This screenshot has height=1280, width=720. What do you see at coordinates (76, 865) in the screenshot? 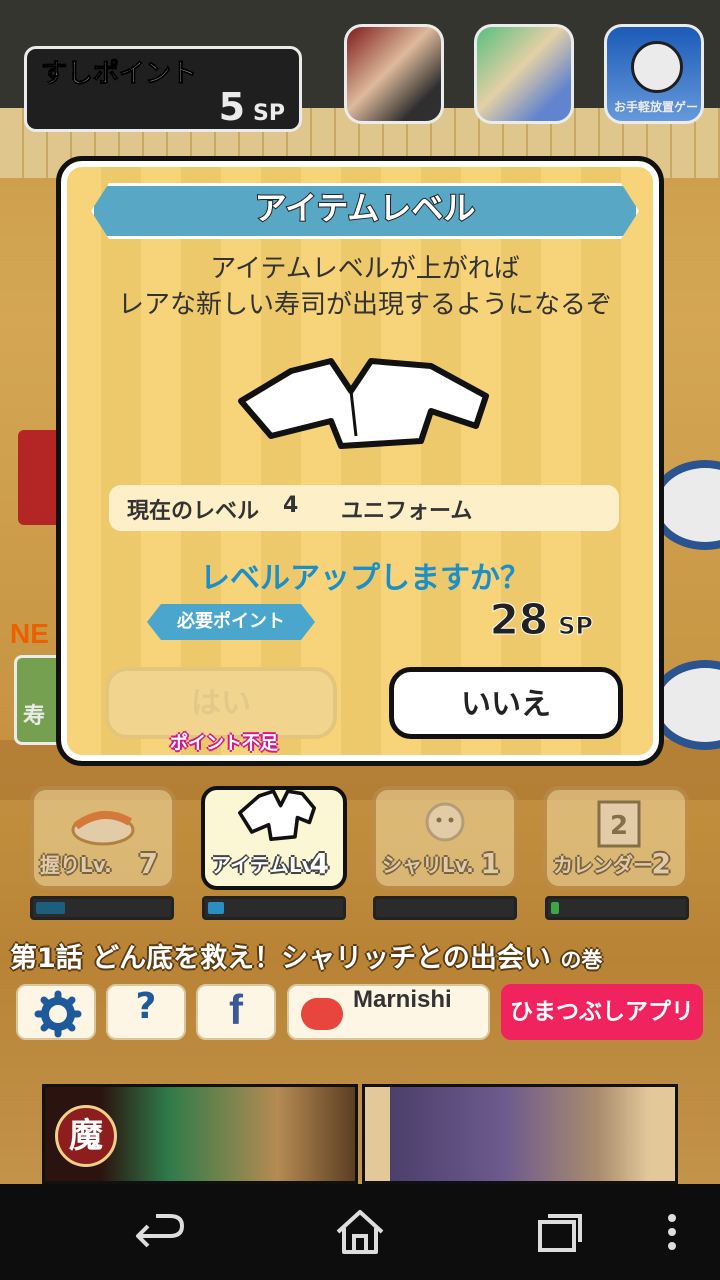
I see `stat-label: 握りLv.` at bounding box center [76, 865].